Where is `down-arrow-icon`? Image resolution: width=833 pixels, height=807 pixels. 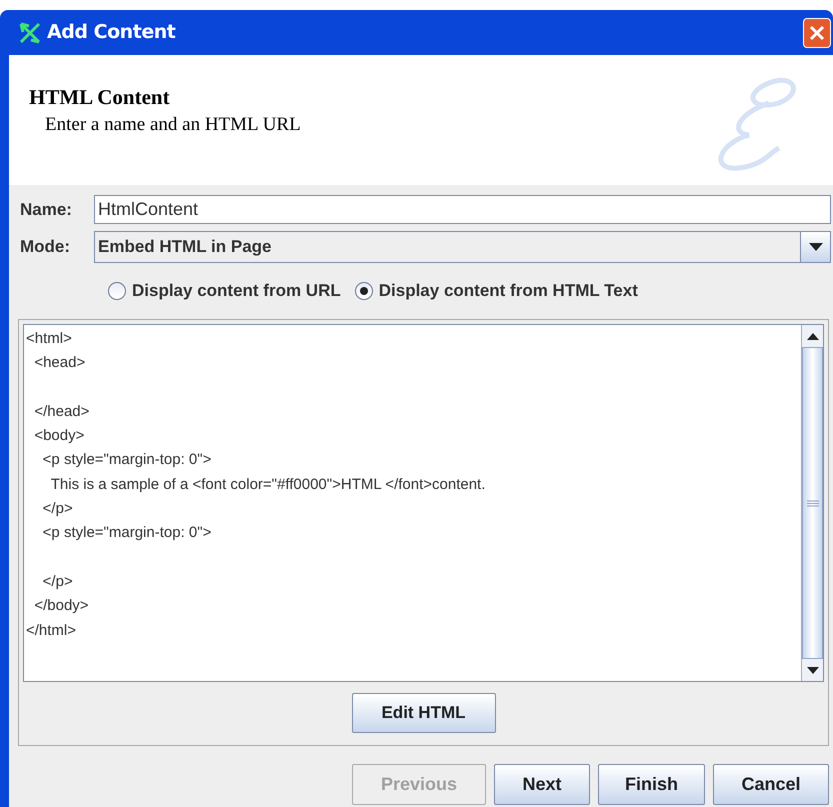
down-arrow-icon is located at coordinates (812, 670).